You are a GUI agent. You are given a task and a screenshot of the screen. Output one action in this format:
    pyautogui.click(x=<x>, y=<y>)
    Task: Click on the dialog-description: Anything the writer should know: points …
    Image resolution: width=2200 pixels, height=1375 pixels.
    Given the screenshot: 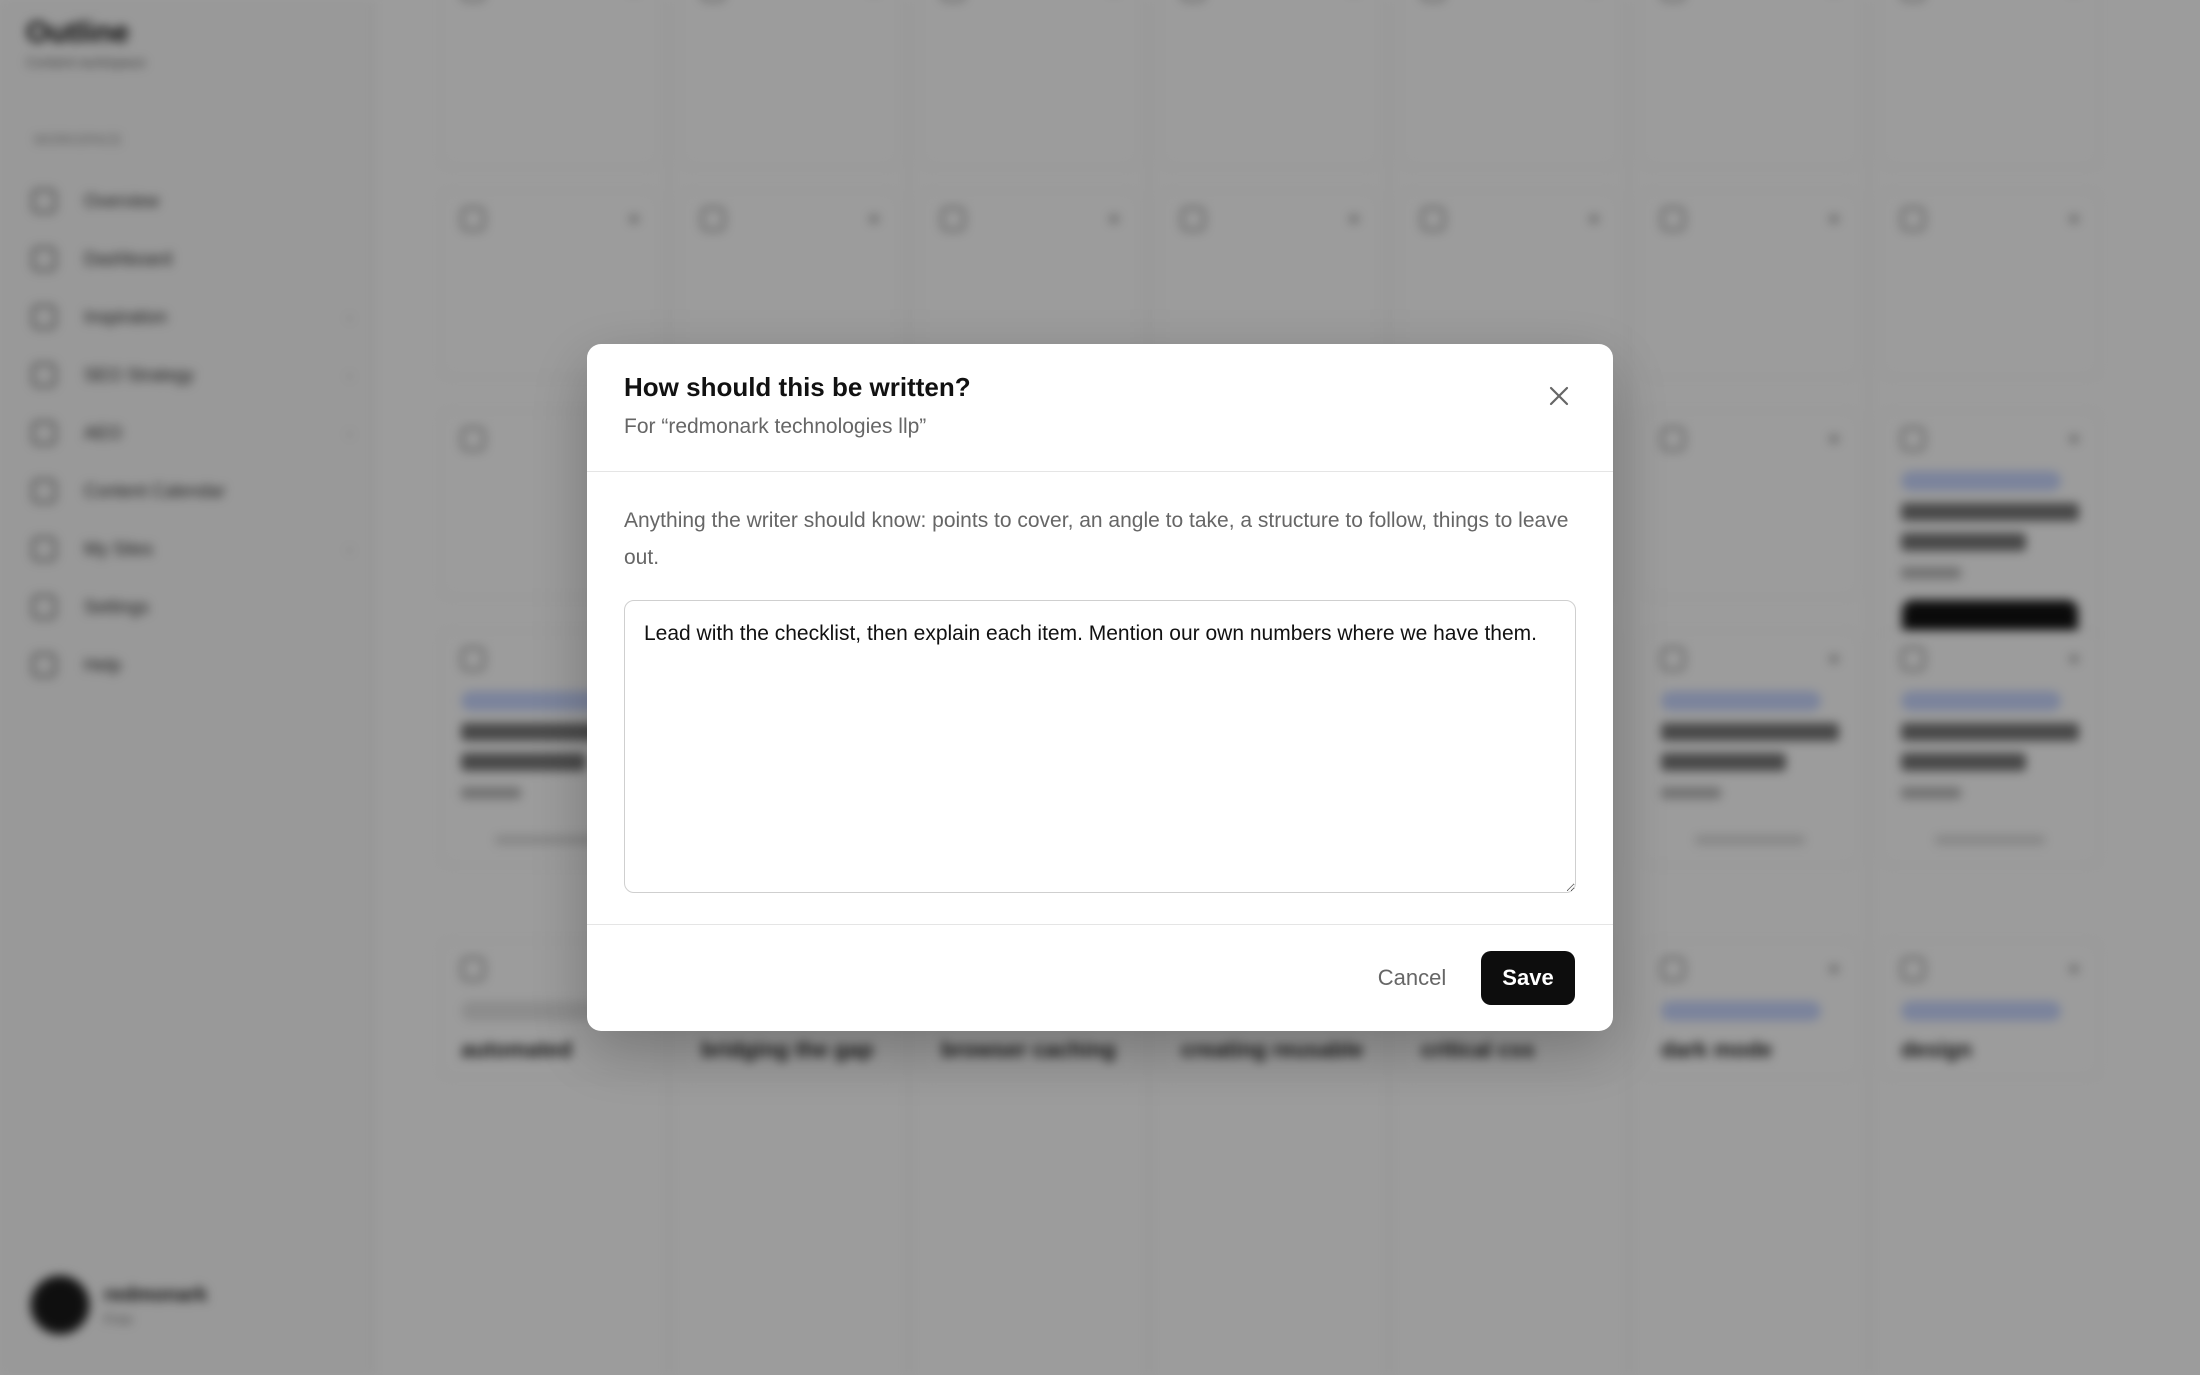 What is the action you would take?
    pyautogui.click(x=1096, y=539)
    